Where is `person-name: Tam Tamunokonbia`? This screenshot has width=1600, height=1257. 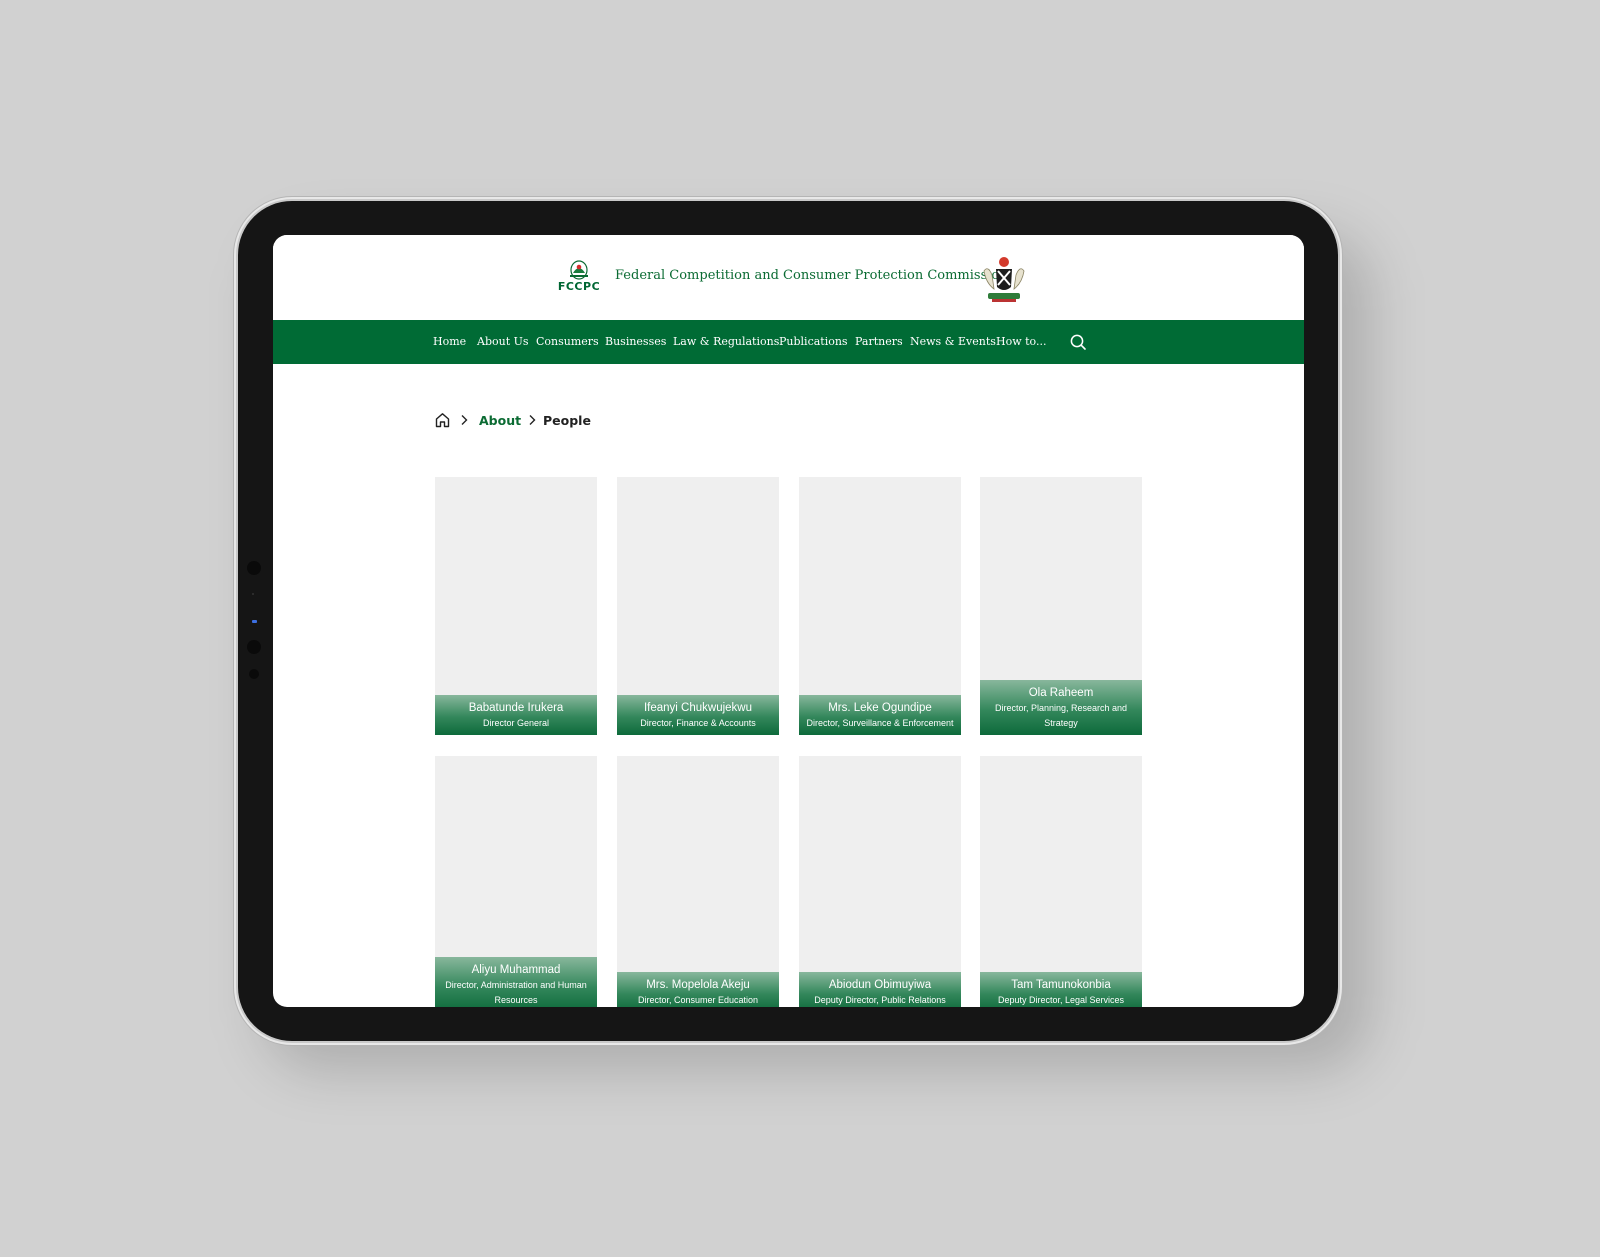 person-name: Tam Tamunokonbia is located at coordinates (1061, 985).